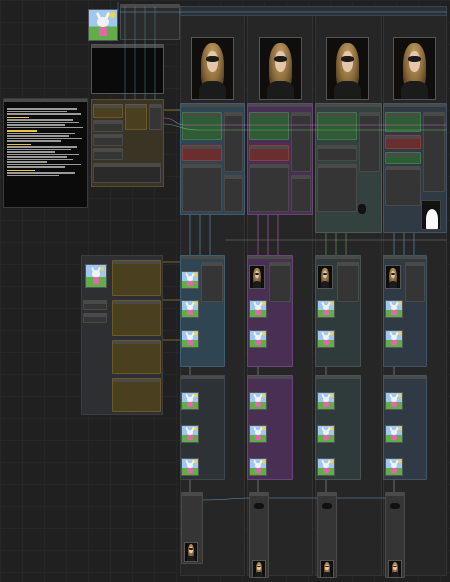 The height and width of the screenshot is (582, 450). I want to click on column-4-sampler-node, so click(403, 186).